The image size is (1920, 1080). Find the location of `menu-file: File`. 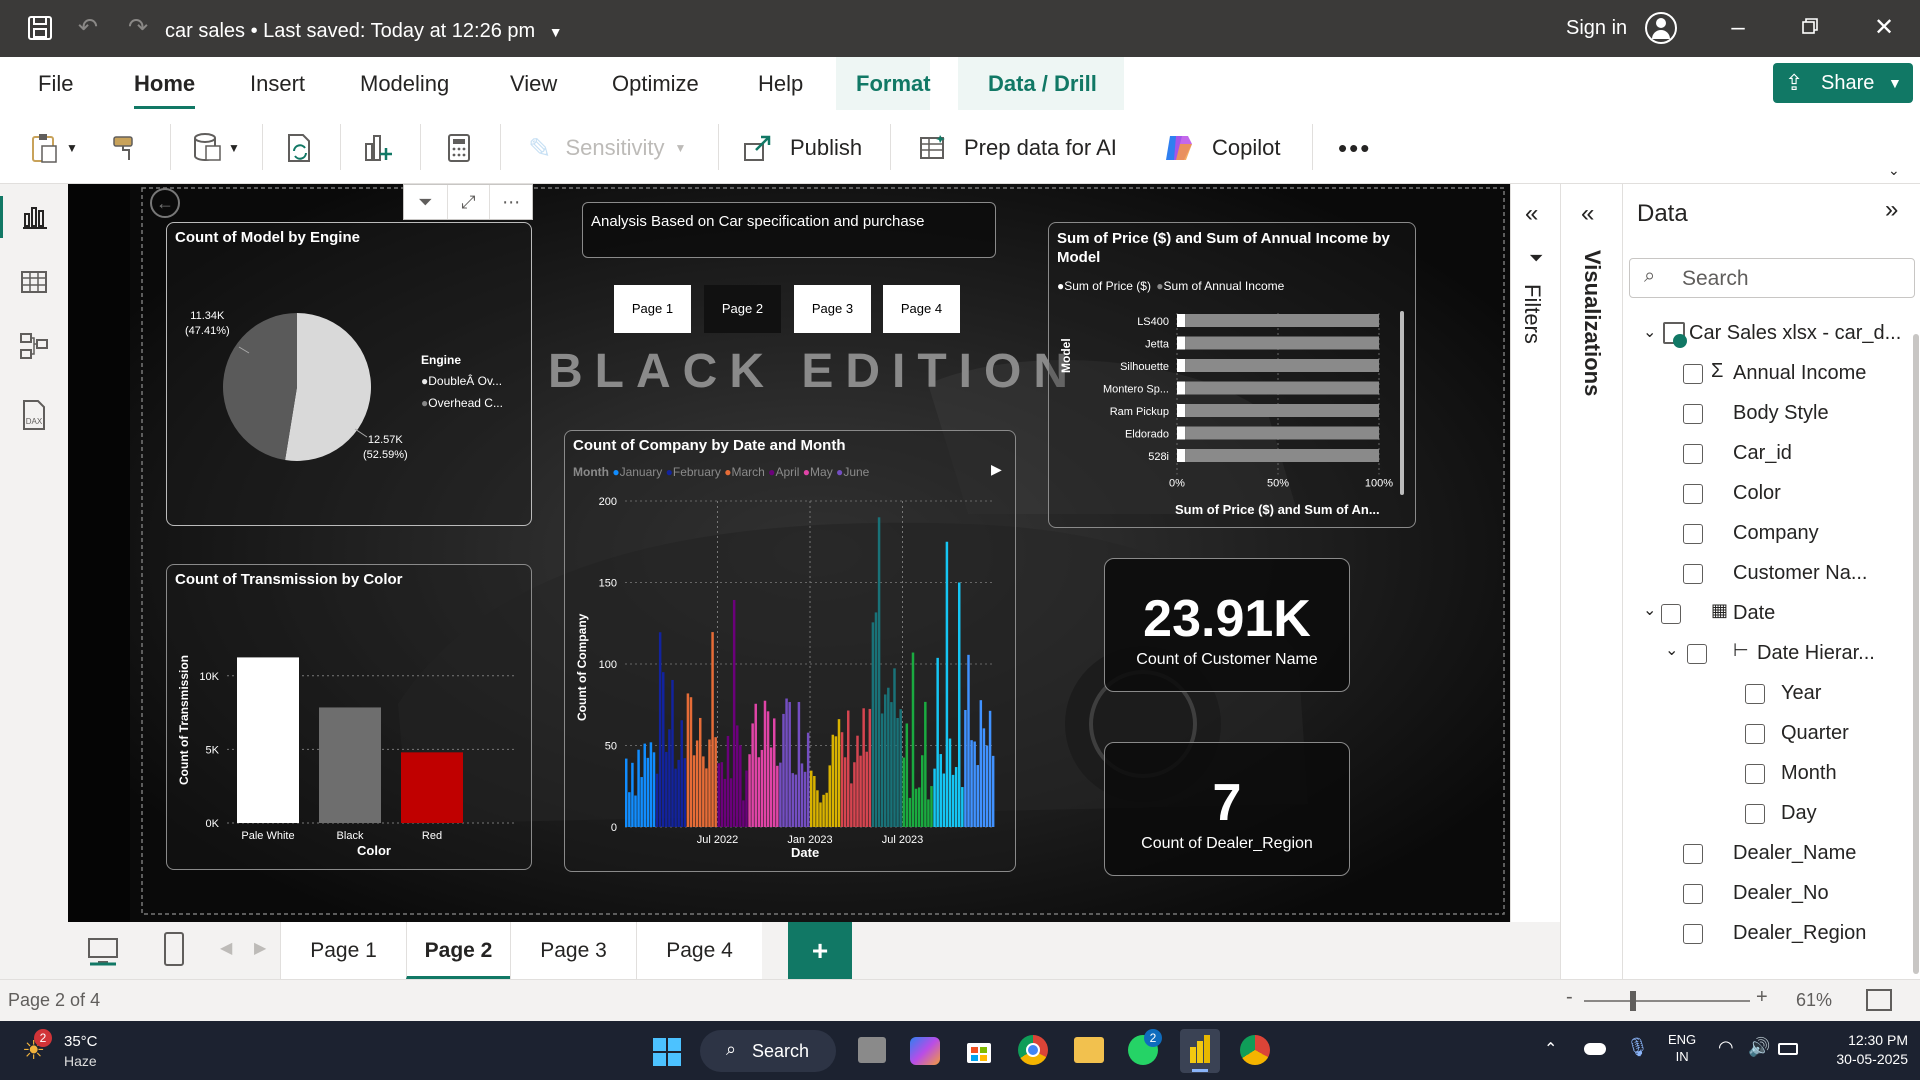

menu-file: File is located at coordinates (55, 84).